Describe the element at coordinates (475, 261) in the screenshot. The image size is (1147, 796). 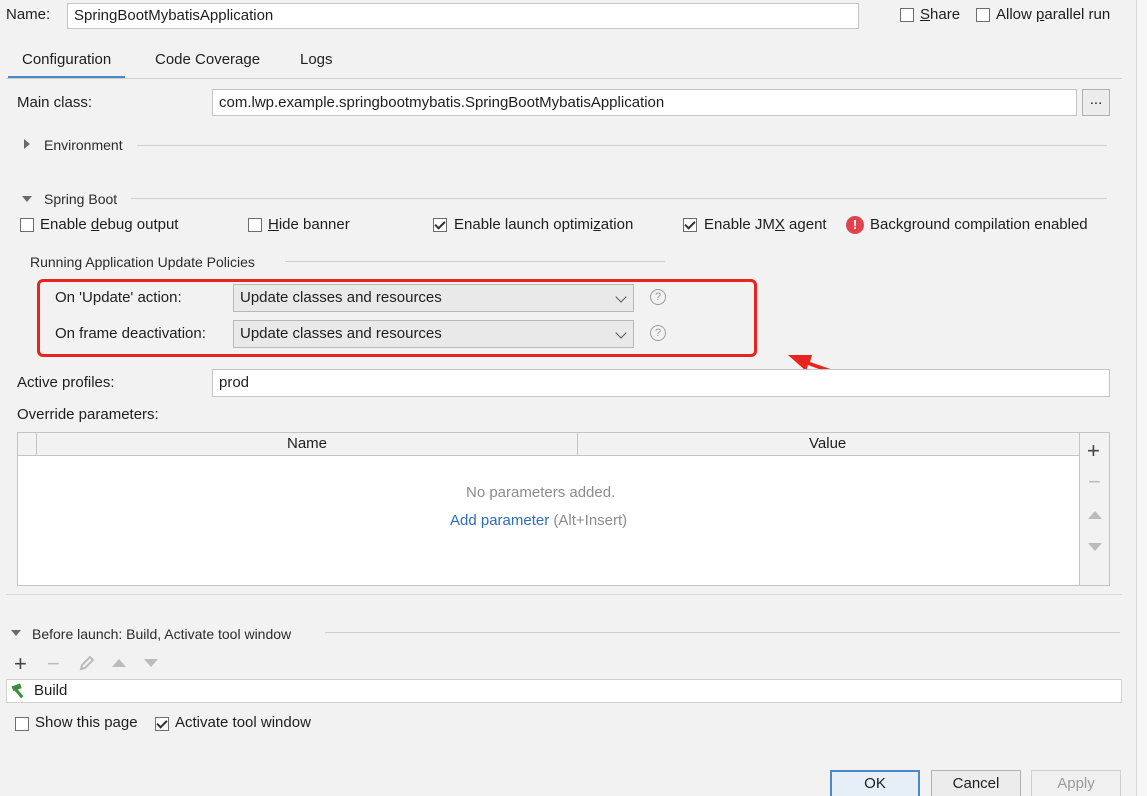
I see `update-policies-divider` at that location.